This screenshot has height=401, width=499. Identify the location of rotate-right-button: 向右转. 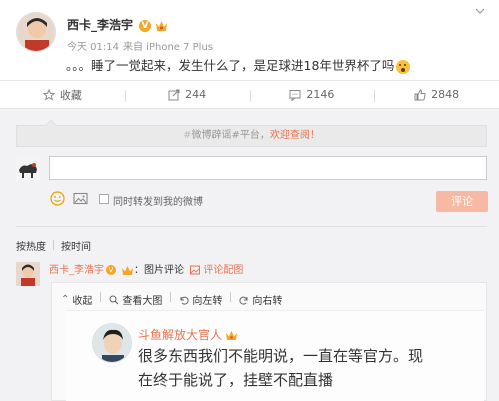
(260, 299).